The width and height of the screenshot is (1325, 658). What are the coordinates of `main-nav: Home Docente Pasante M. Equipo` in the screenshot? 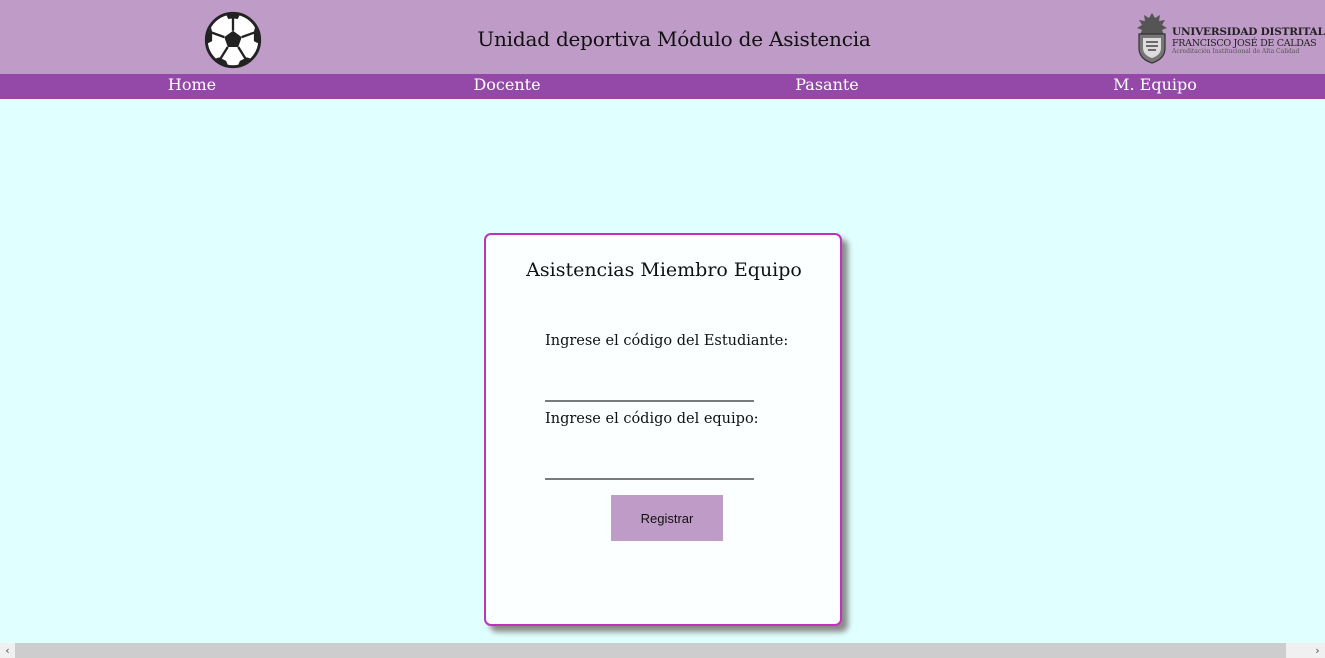 It's located at (662, 86).